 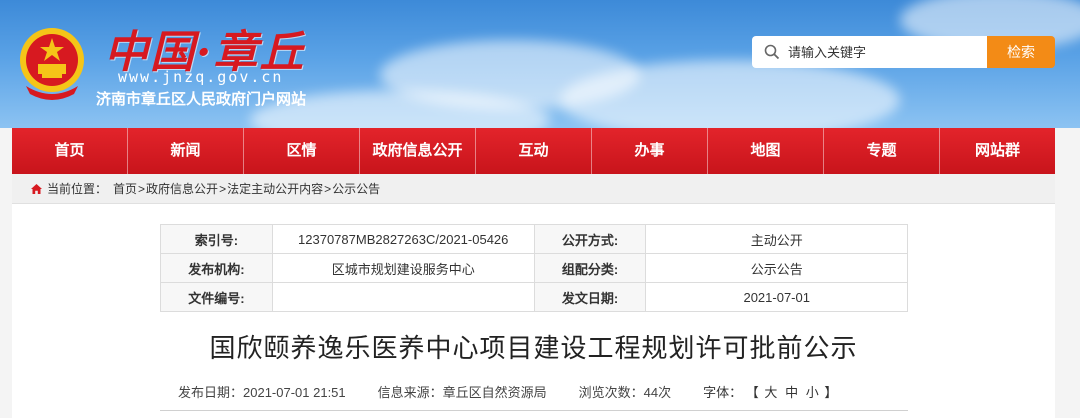 I want to click on font-size-label: 字体：, so click(x=723, y=392).